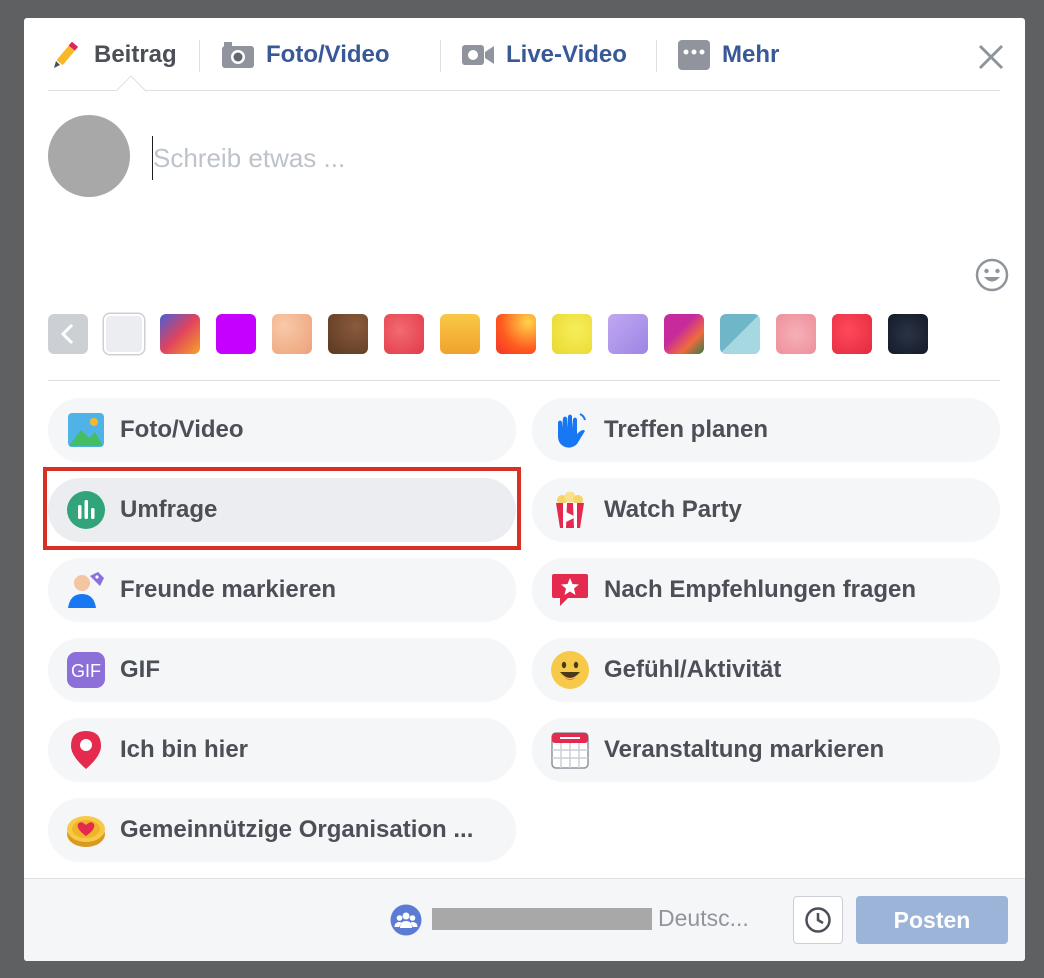 This screenshot has height=978, width=1044. Describe the element at coordinates (328, 54) in the screenshot. I see `tab-label: Foto/Video` at that location.